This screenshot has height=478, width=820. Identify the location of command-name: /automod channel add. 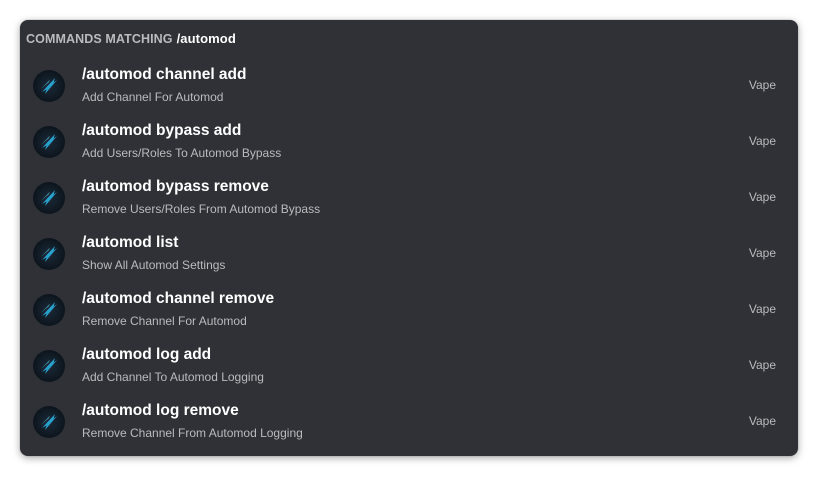
(164, 74).